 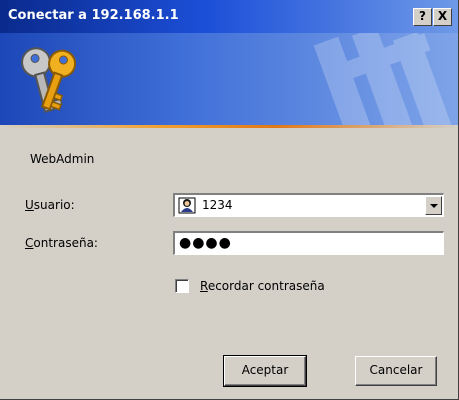 What do you see at coordinates (229, 16) in the screenshot?
I see `title-bar: Conectar a 192.168.1.1 ? X` at bounding box center [229, 16].